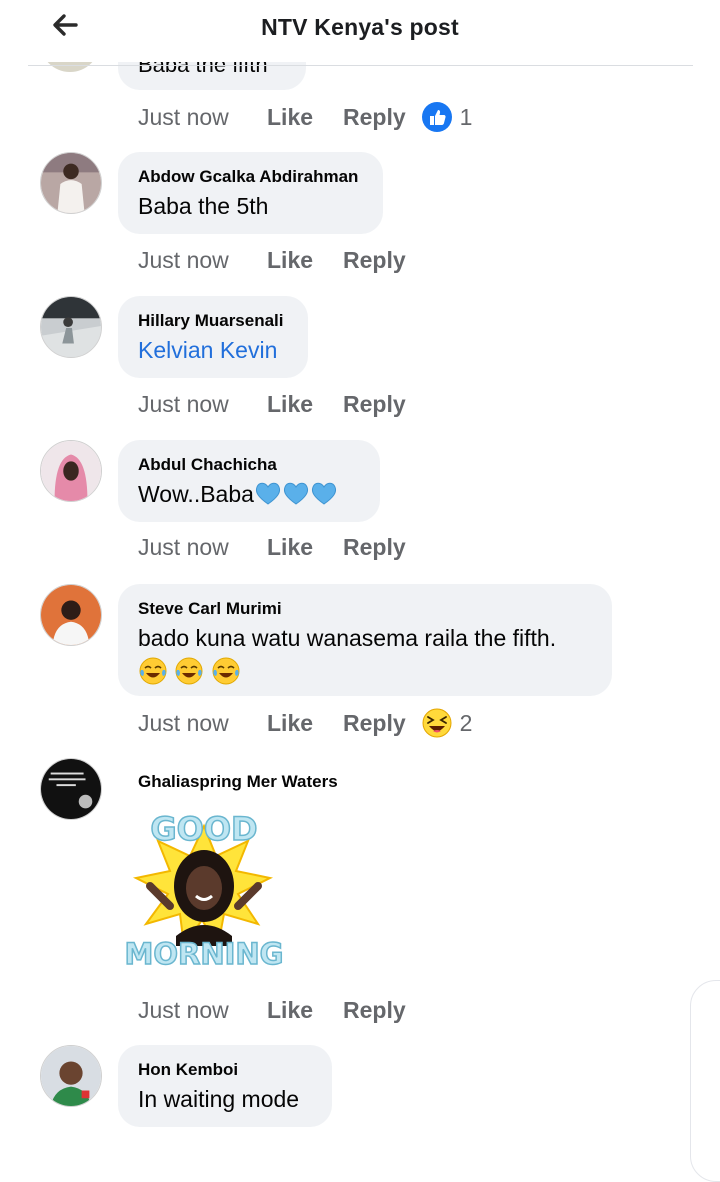 The height and width of the screenshot is (1182, 720). What do you see at coordinates (360, 65) in the screenshot?
I see `header-divider` at bounding box center [360, 65].